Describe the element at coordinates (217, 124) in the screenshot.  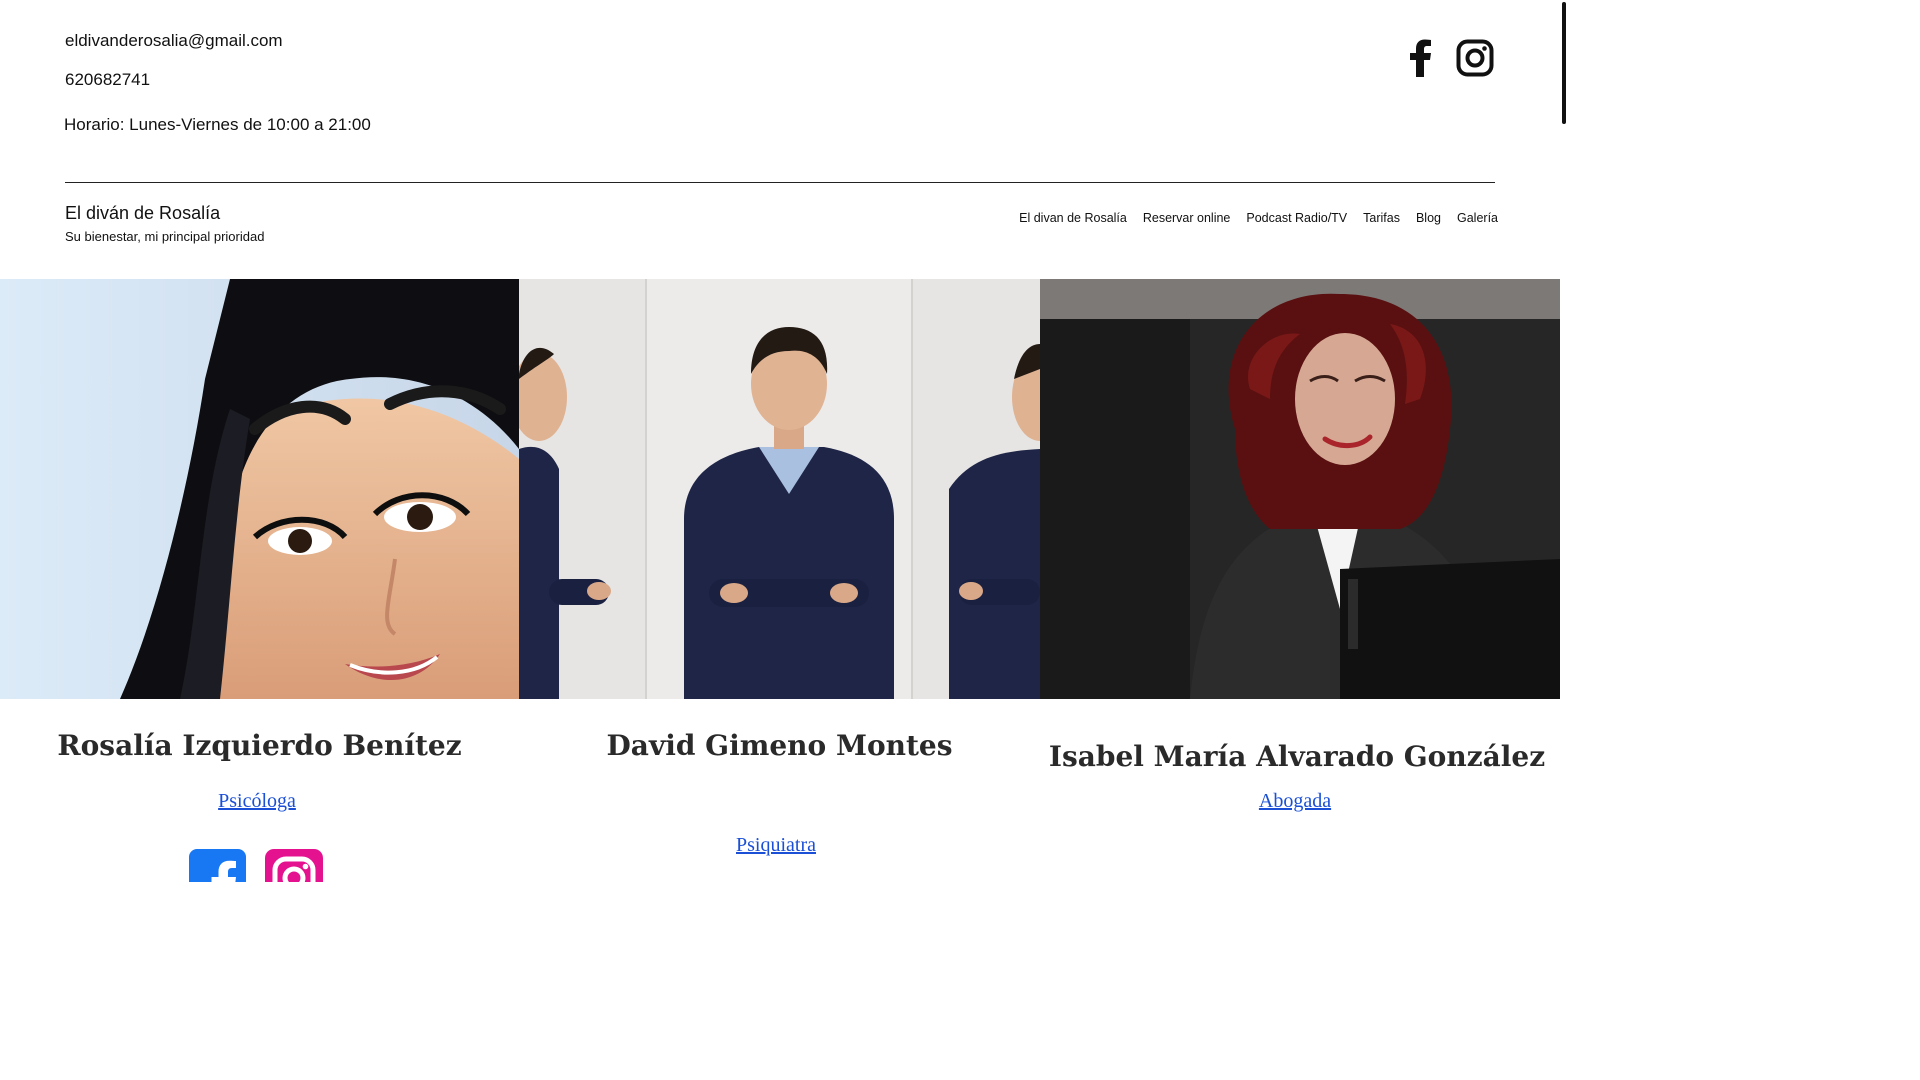
I see `business-hours: Horario: Lunes-Viernes de 10:00 a 21:00` at that location.